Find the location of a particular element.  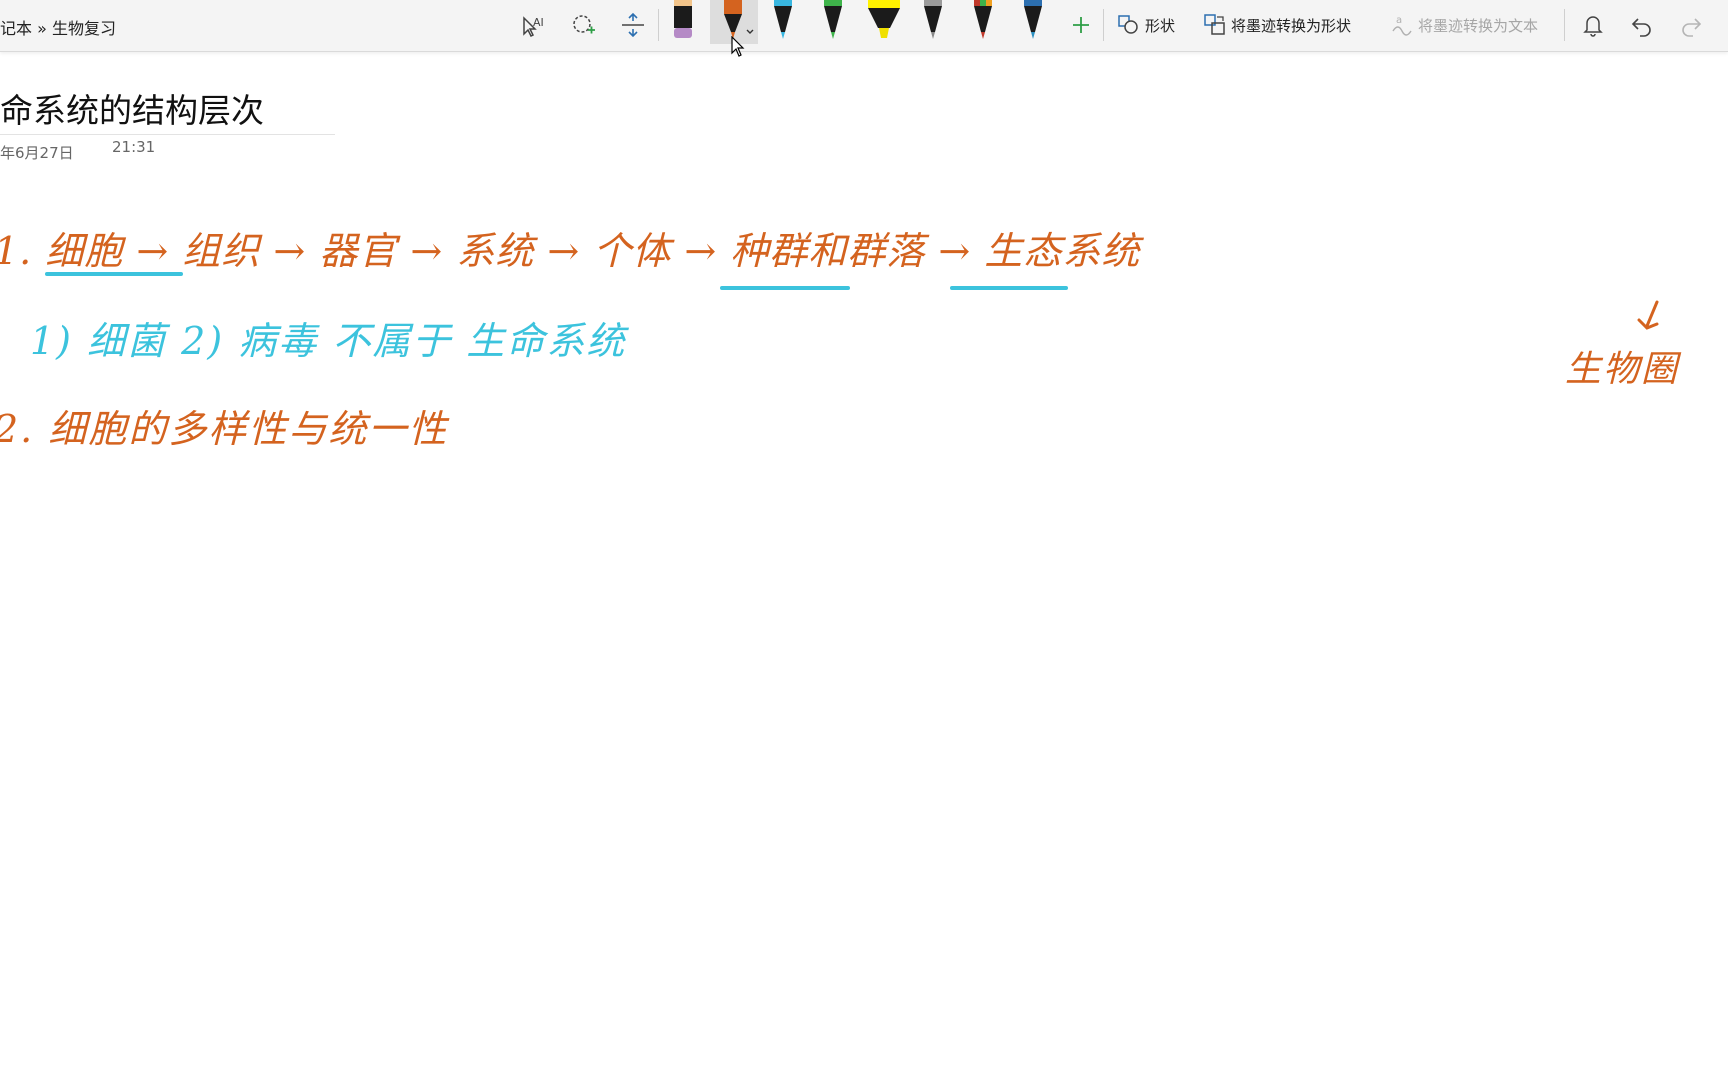

breadcrumb: 记本 » 生物复习 is located at coordinates (58, 27).